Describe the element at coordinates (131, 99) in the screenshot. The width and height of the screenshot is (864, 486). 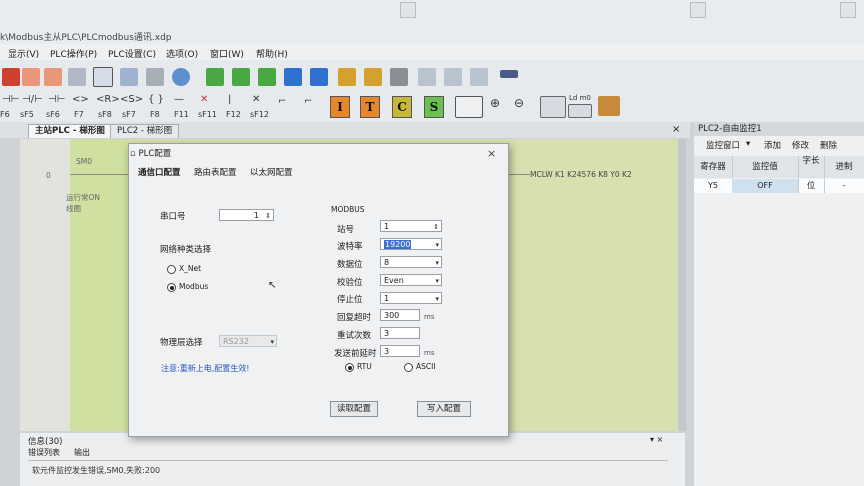
I see `coil-s-icon: <S>` at that location.